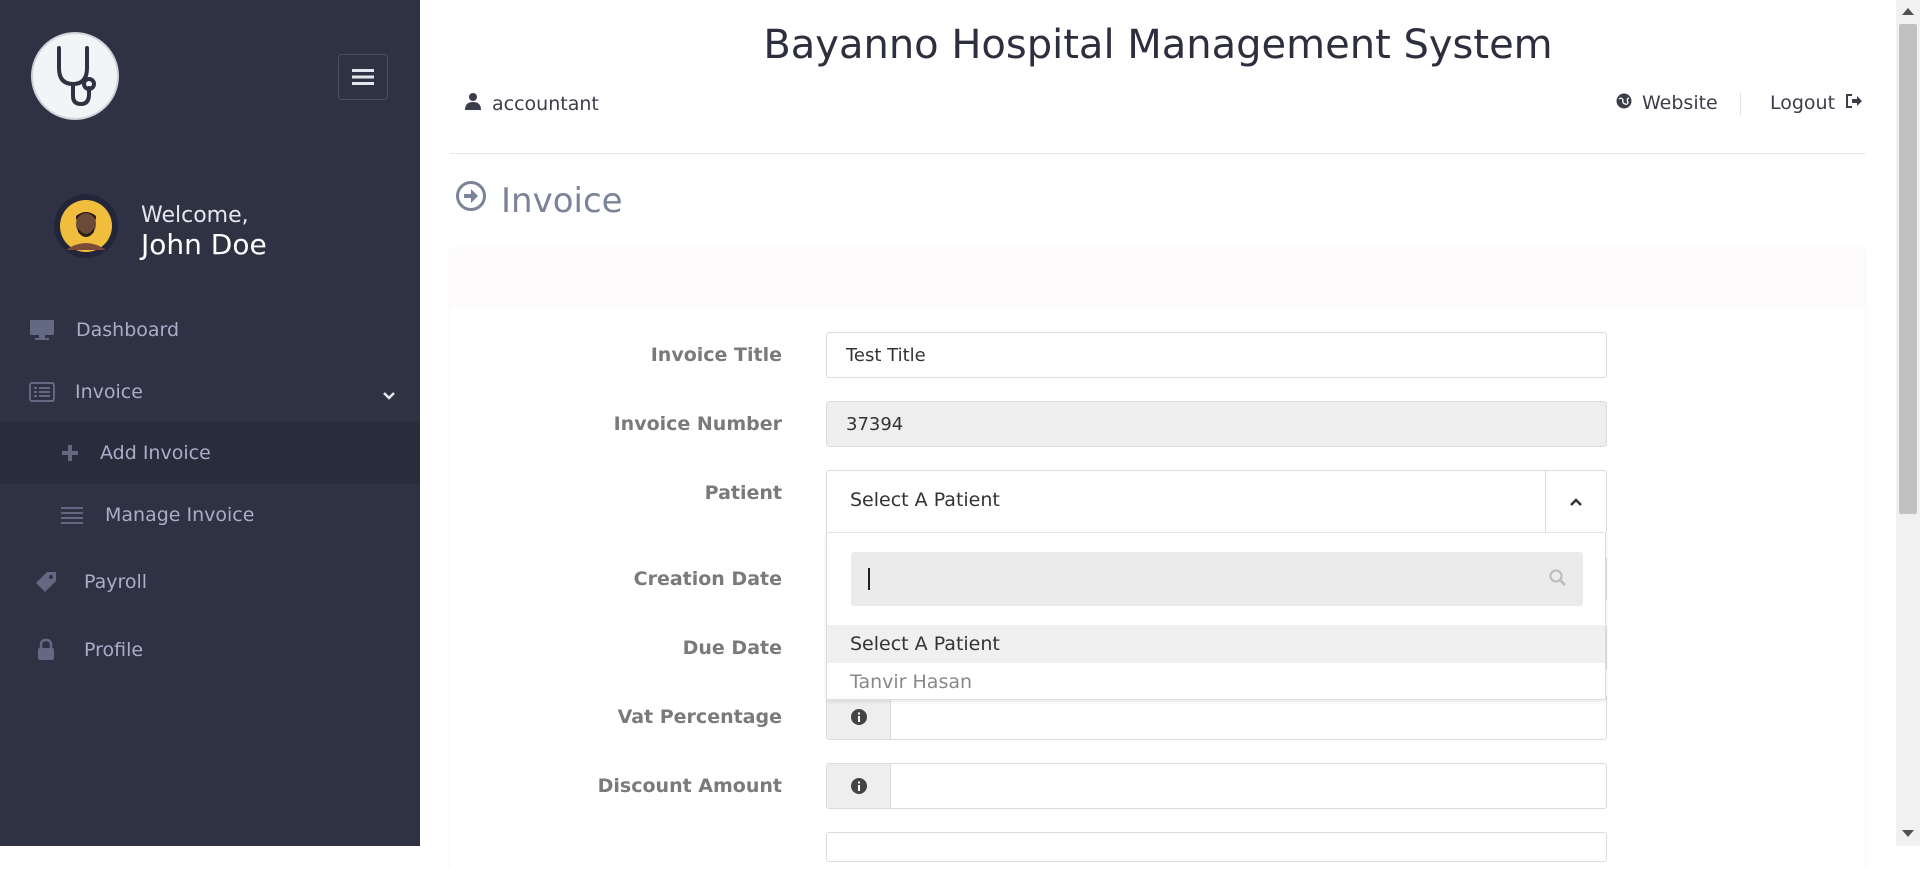 Image resolution: width=1920 pixels, height=869 pixels. I want to click on patient-label: Patient, so click(743, 493).